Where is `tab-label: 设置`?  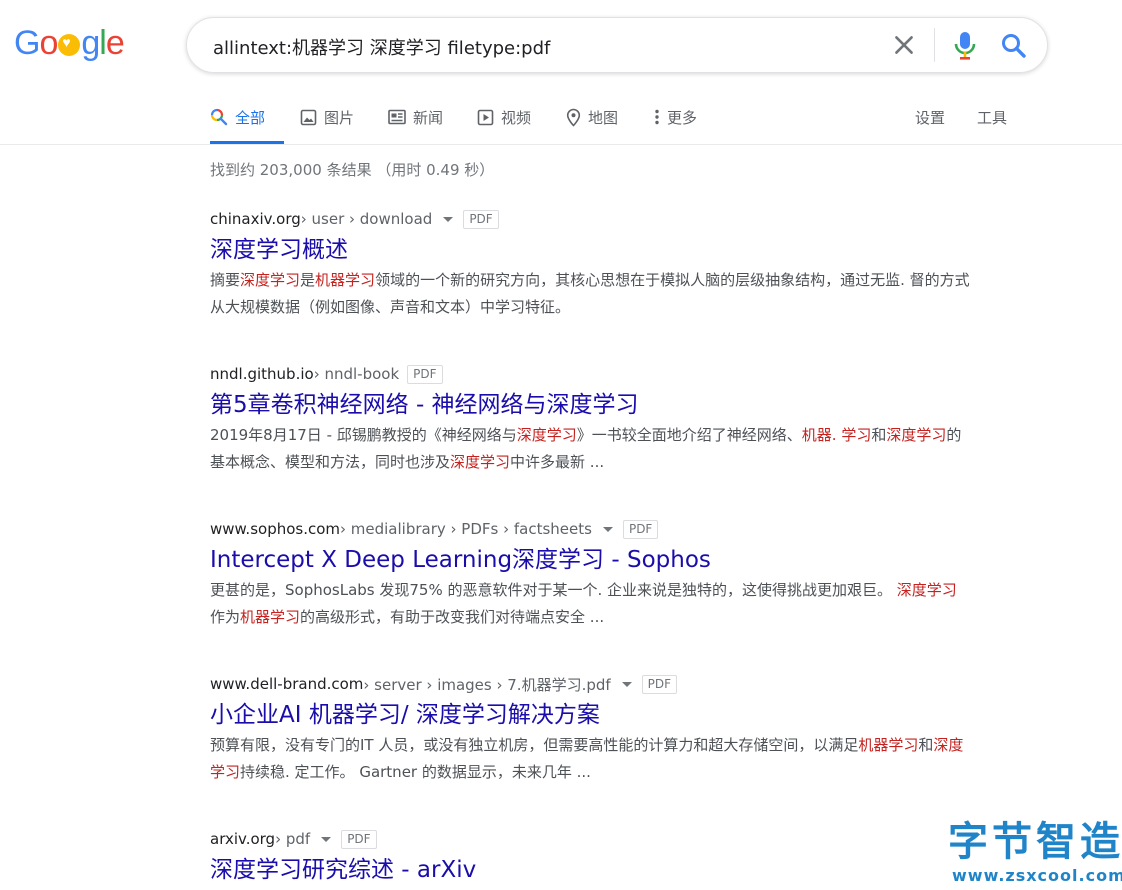 tab-label: 设置 is located at coordinates (930, 117).